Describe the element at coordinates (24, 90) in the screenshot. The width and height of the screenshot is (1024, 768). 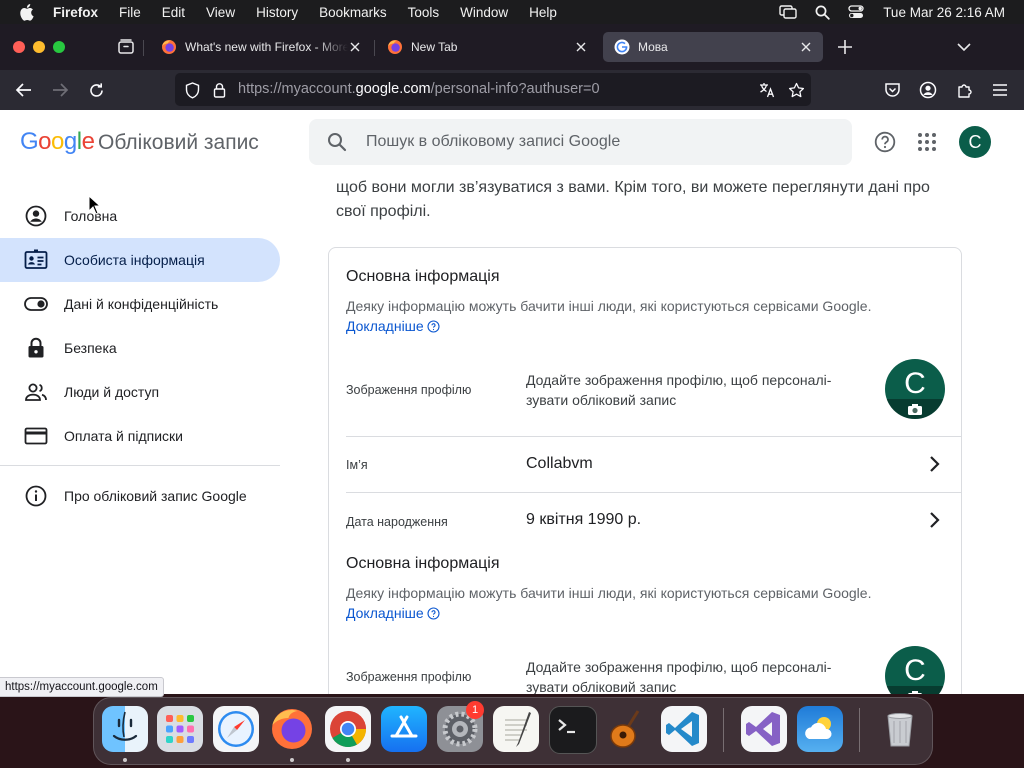
I see `back-arrow-icon` at that location.